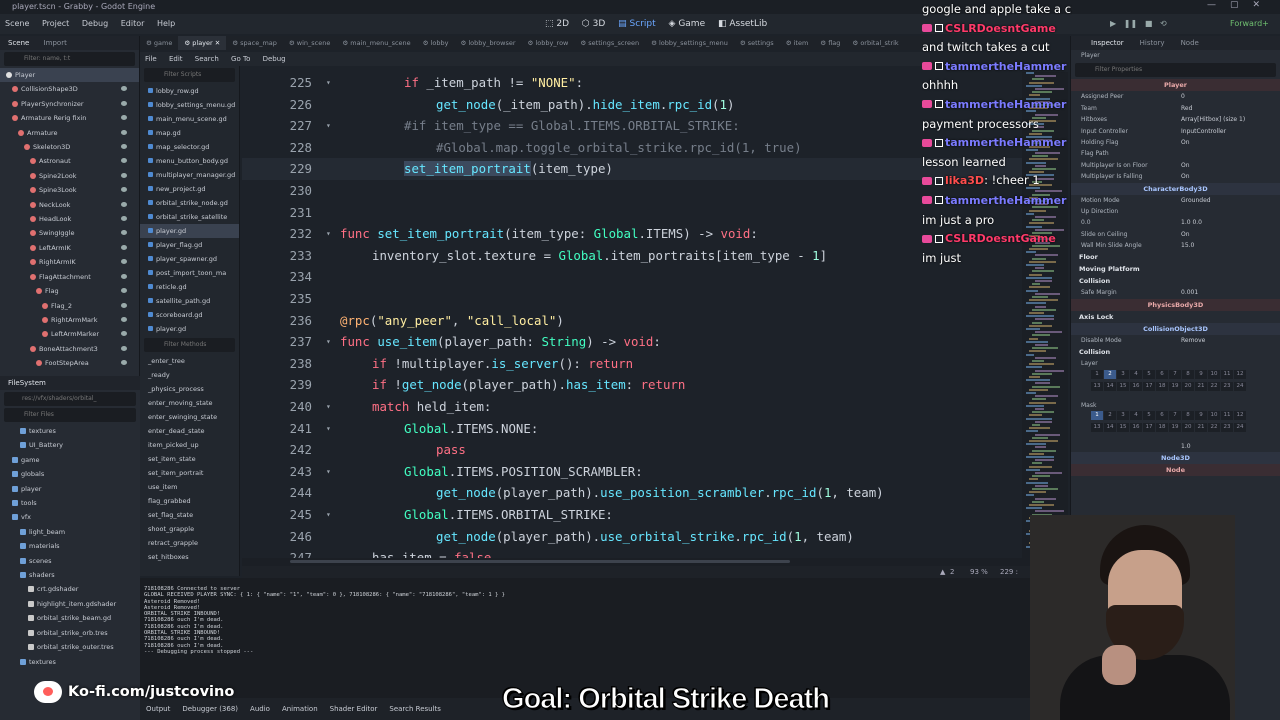 This screenshot has width=1280, height=720. Describe the element at coordinates (189, 189) in the screenshot. I see `script-list-item: new_project.gd` at that location.